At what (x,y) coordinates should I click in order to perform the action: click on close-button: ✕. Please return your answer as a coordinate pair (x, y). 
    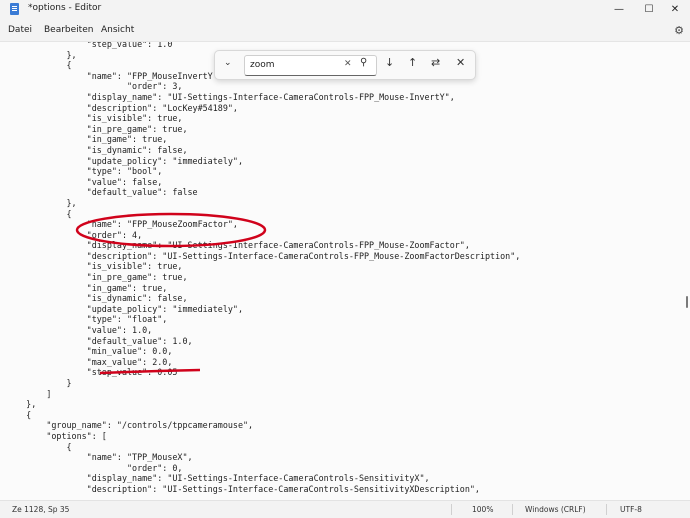
    Looking at the image, I should click on (675, 9).